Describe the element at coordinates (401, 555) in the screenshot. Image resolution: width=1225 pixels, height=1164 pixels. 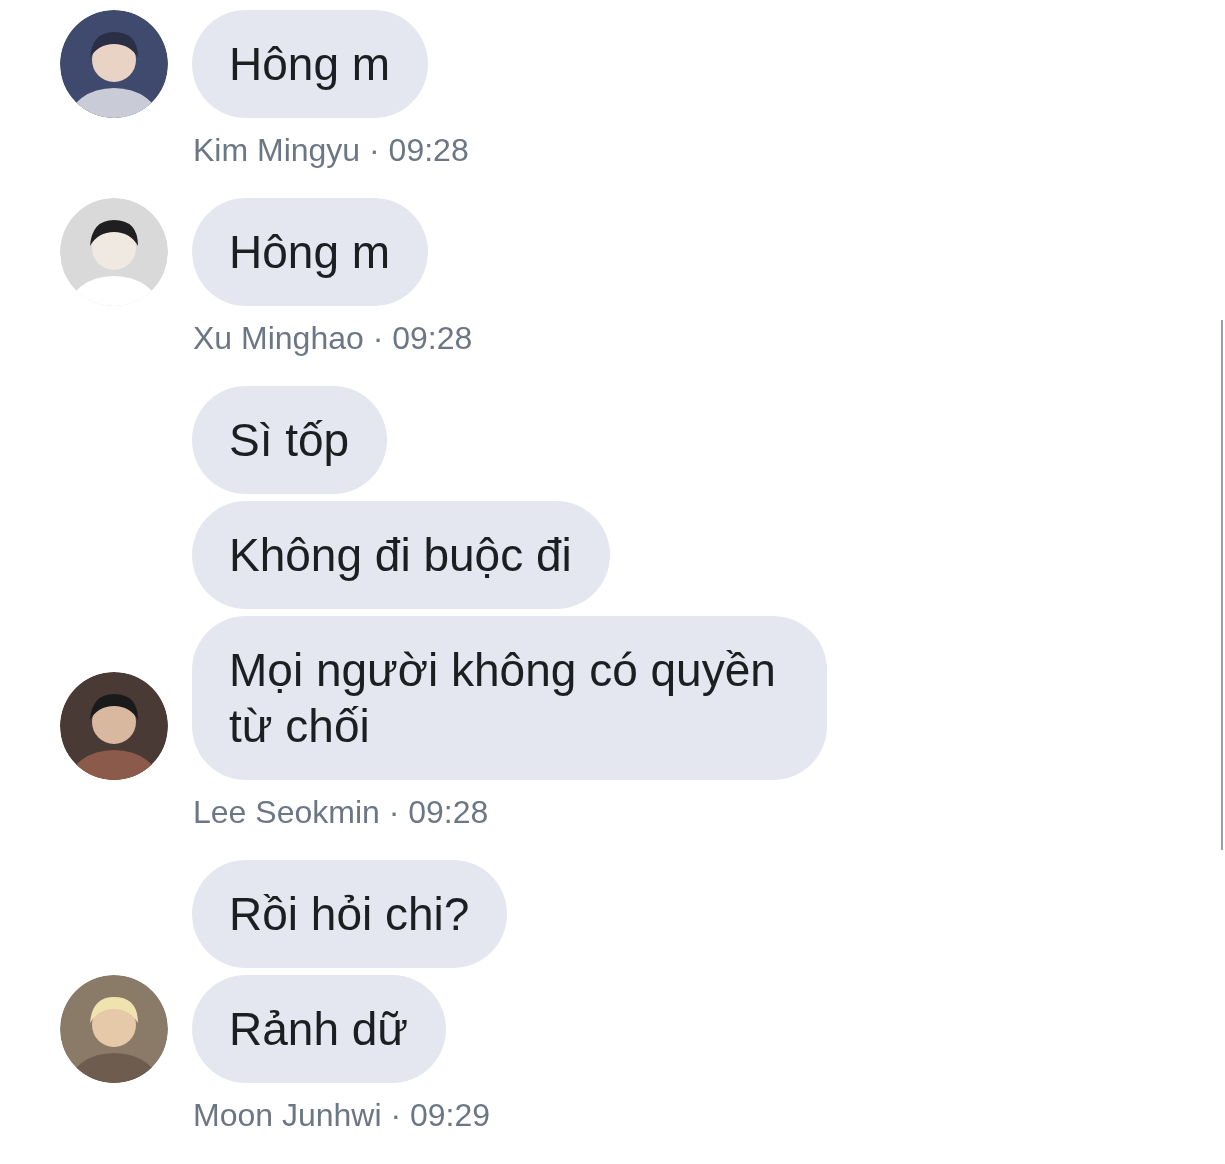
I see `message-bubble: Không đi buộc đi` at that location.